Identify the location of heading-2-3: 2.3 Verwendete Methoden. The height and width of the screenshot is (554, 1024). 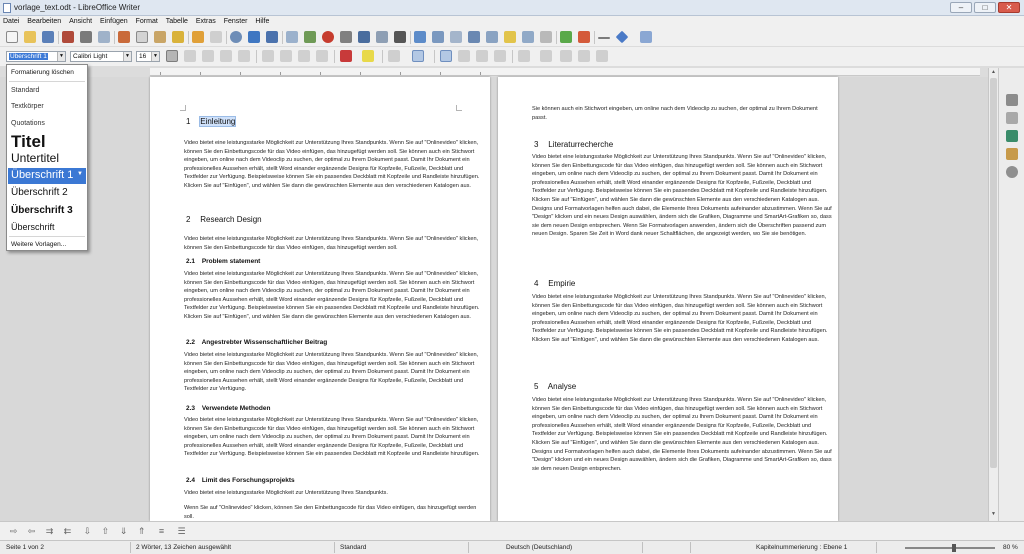
(228, 408).